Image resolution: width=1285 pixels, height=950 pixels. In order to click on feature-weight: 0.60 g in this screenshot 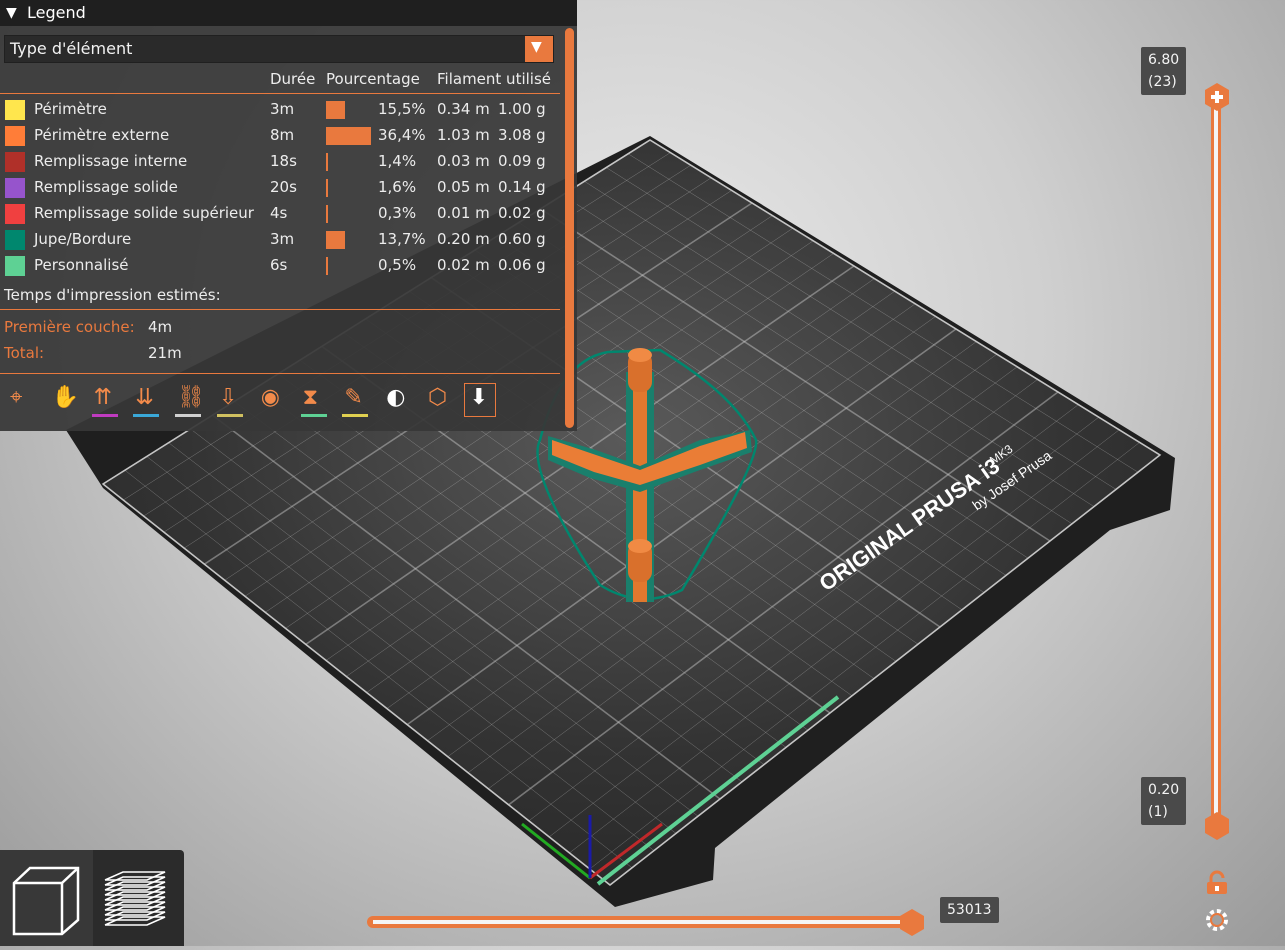, I will do `click(522, 239)`.